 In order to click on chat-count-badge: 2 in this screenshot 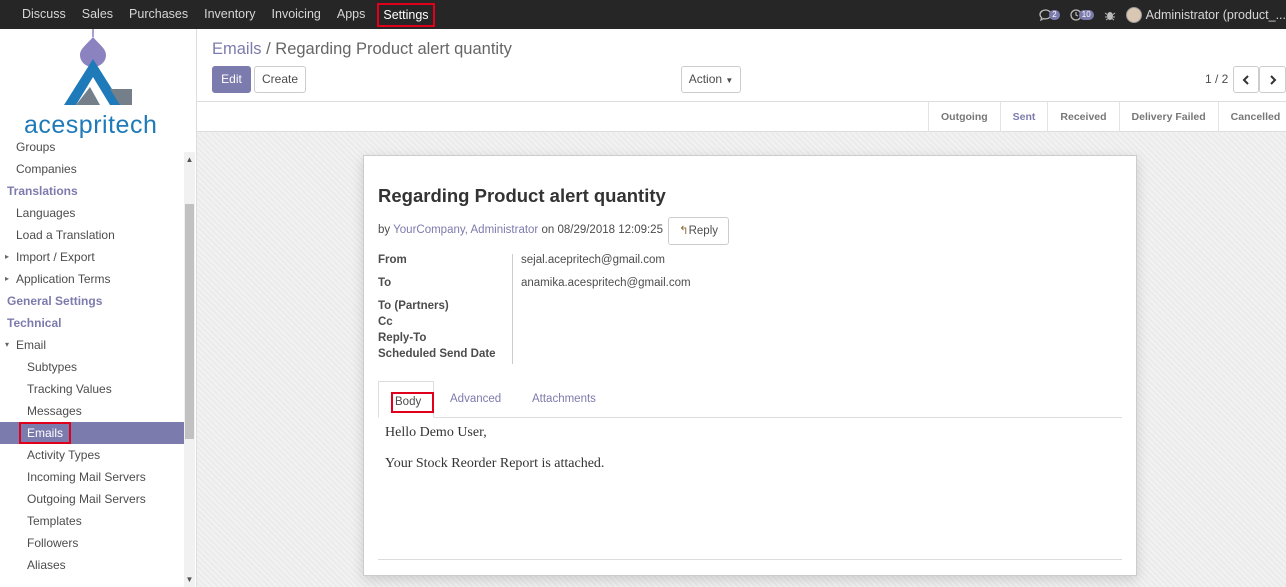, I will do `click(1054, 14)`.